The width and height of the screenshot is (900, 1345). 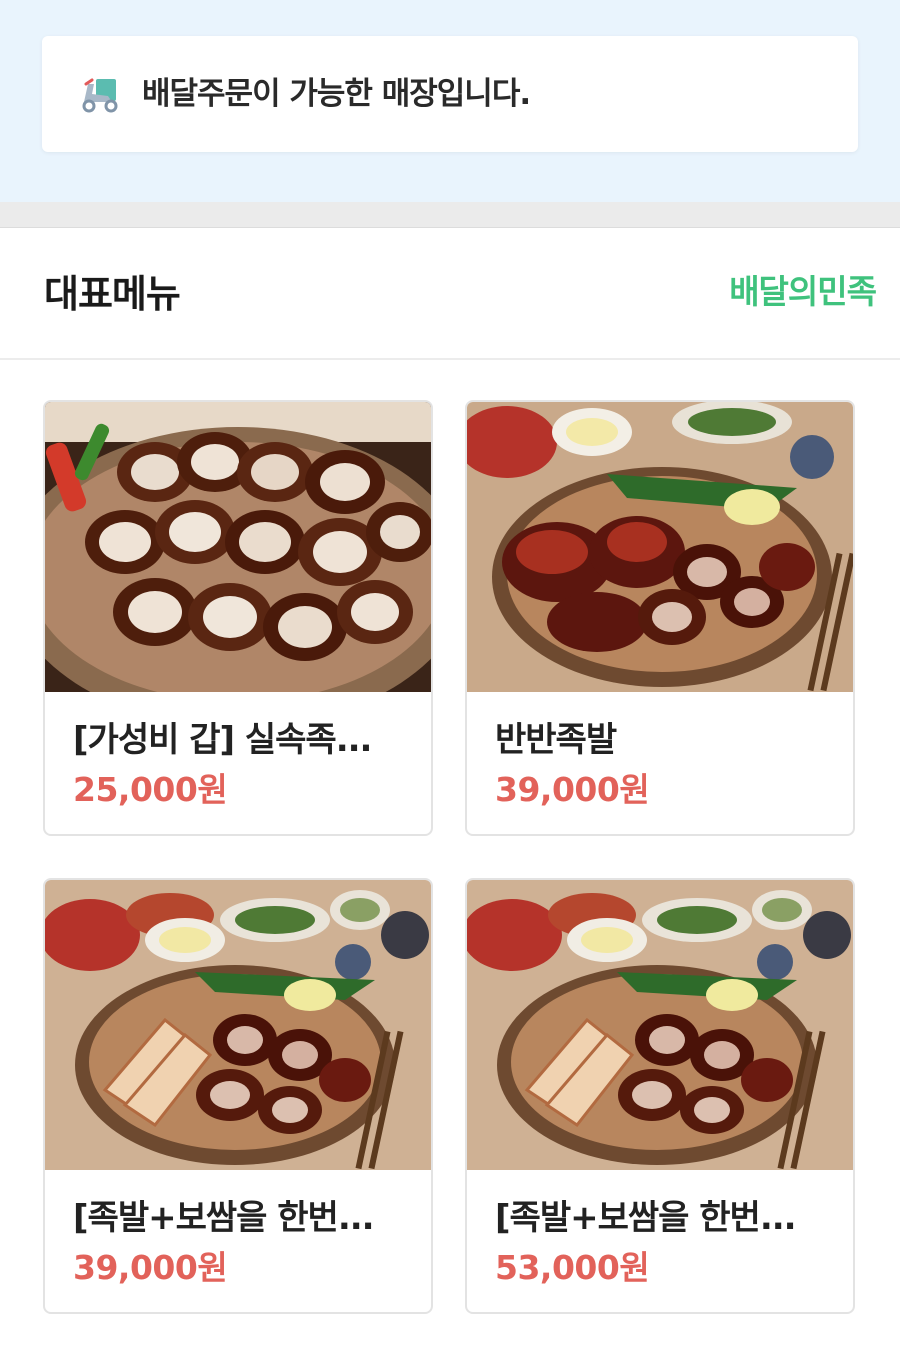 I want to click on menu-price: 53,000원, so click(x=572, y=1267).